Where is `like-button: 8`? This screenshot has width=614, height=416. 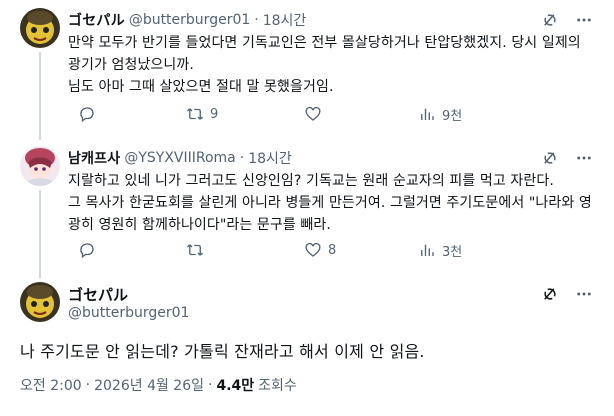 like-button: 8 is located at coordinates (320, 250).